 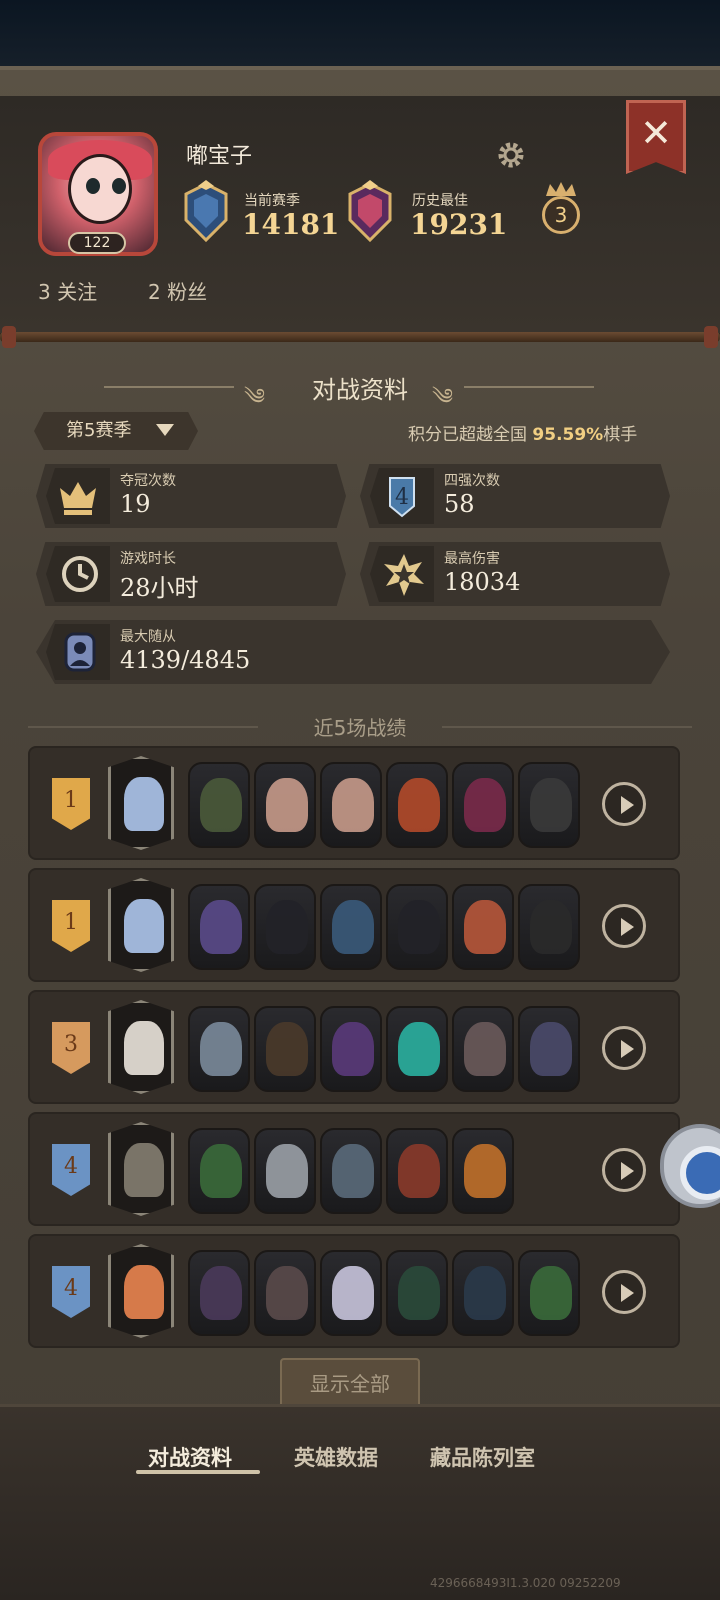 I want to click on show-all-button: 显示全部, so click(x=350, y=1383).